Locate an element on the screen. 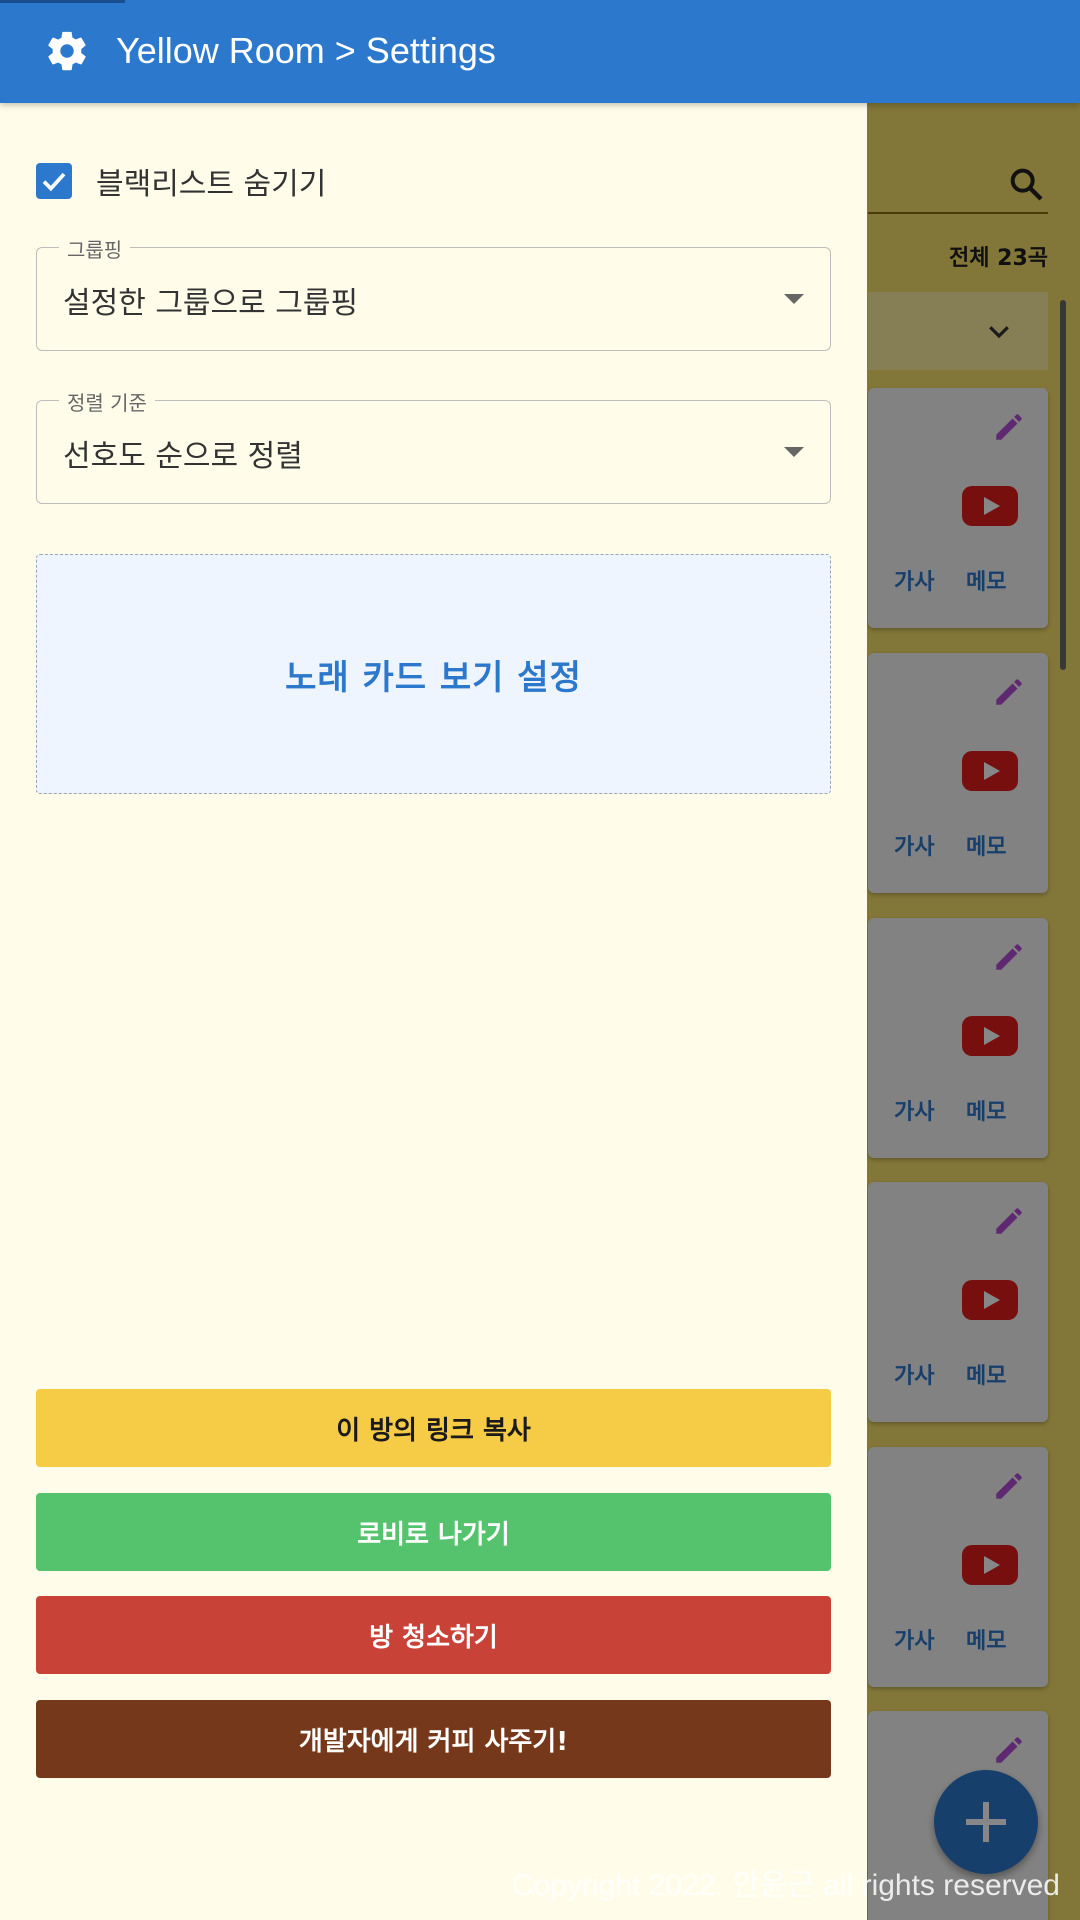  status-indicator is located at coordinates (62, 1).